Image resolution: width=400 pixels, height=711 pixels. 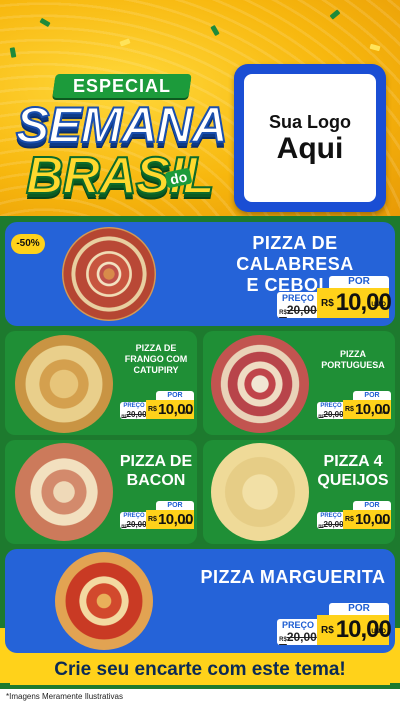 I want to click on product-name: PIZZA 4 QUEIJOS, so click(x=353, y=471).